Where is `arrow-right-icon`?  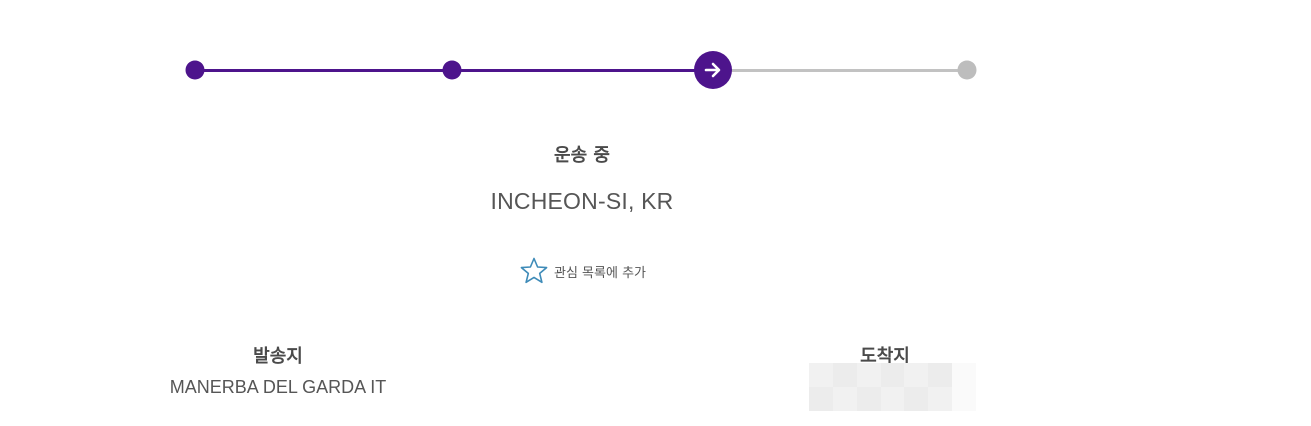 arrow-right-icon is located at coordinates (712, 70).